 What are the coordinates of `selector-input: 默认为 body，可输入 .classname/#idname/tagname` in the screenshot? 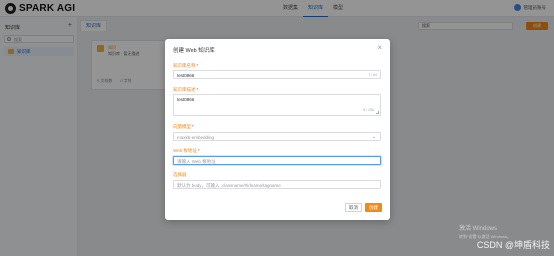 It's located at (277, 184).